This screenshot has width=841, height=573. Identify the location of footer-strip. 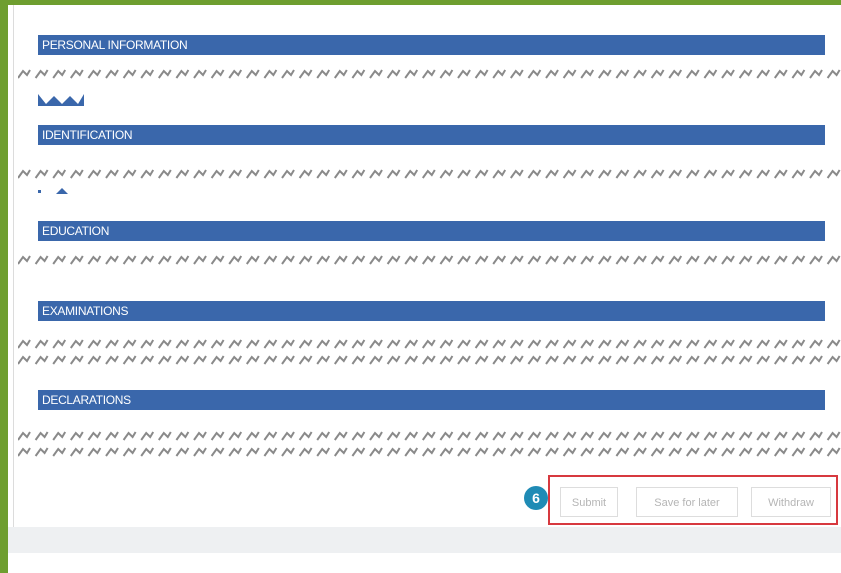
(424, 540).